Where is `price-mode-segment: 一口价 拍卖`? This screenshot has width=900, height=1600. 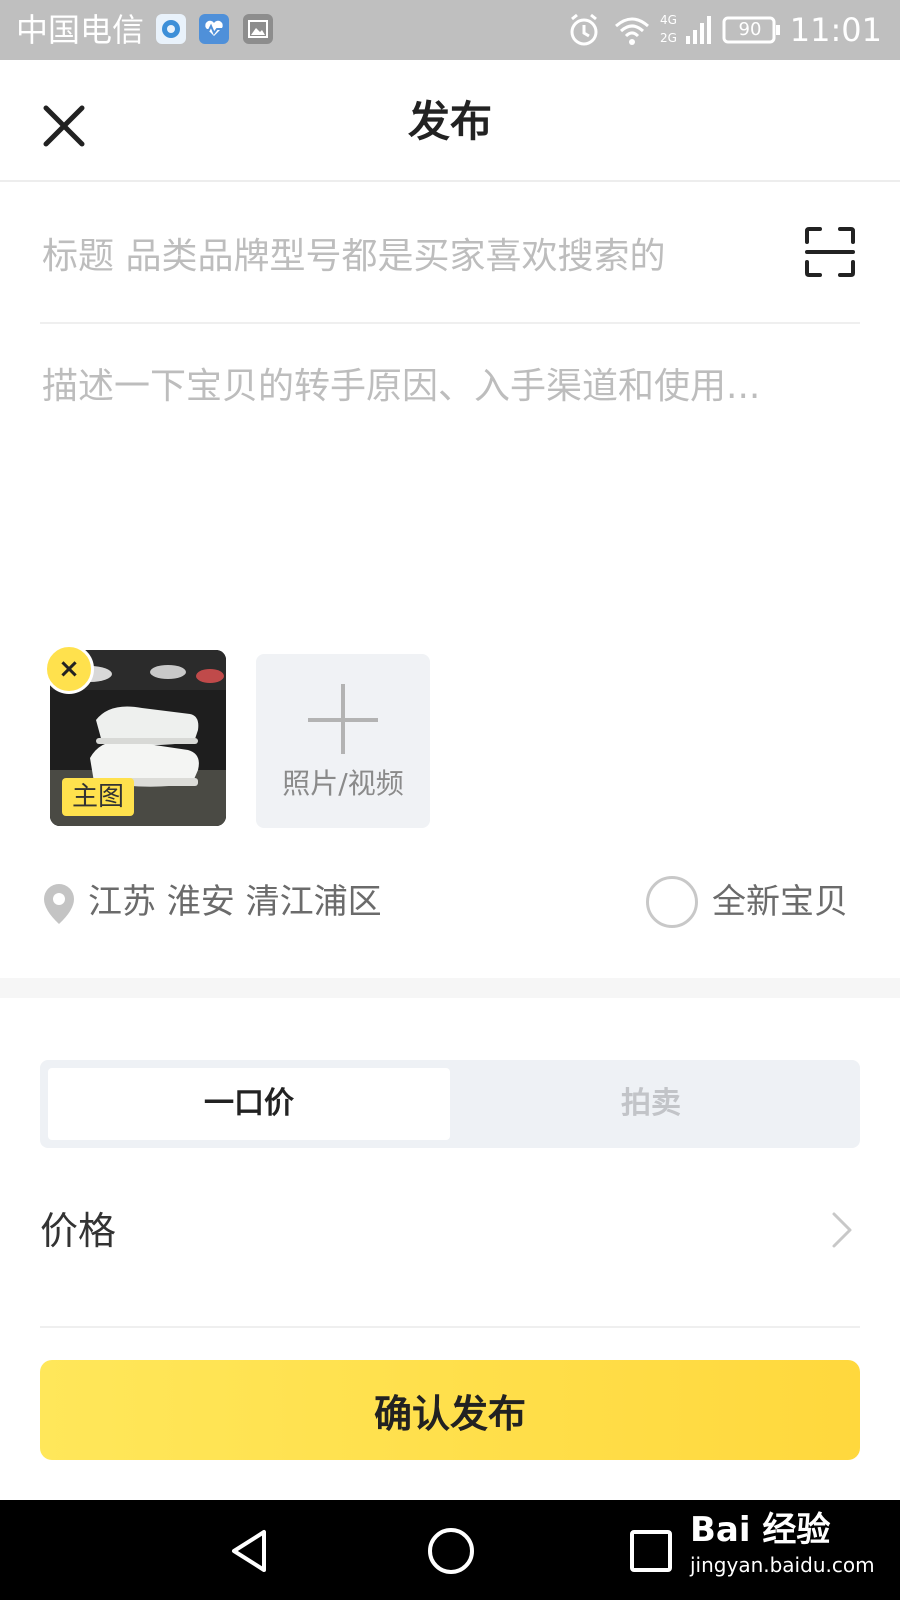
price-mode-segment: 一口价 拍卖 is located at coordinates (450, 1104).